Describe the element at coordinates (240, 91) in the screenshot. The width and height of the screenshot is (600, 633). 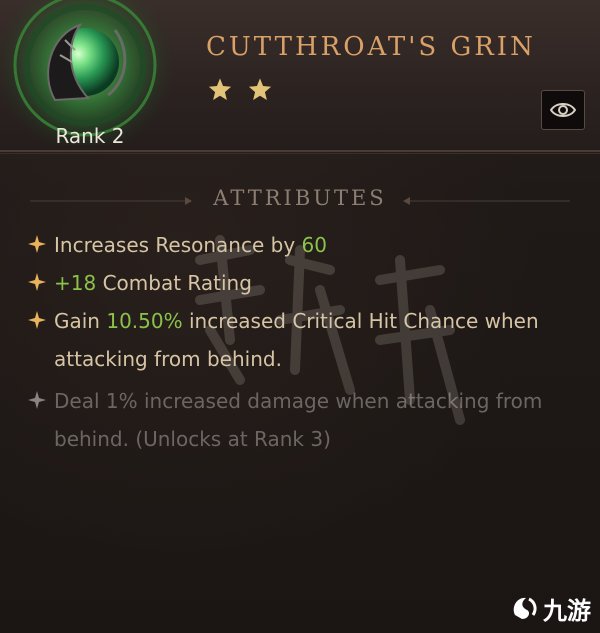
I see `star-rating` at that location.